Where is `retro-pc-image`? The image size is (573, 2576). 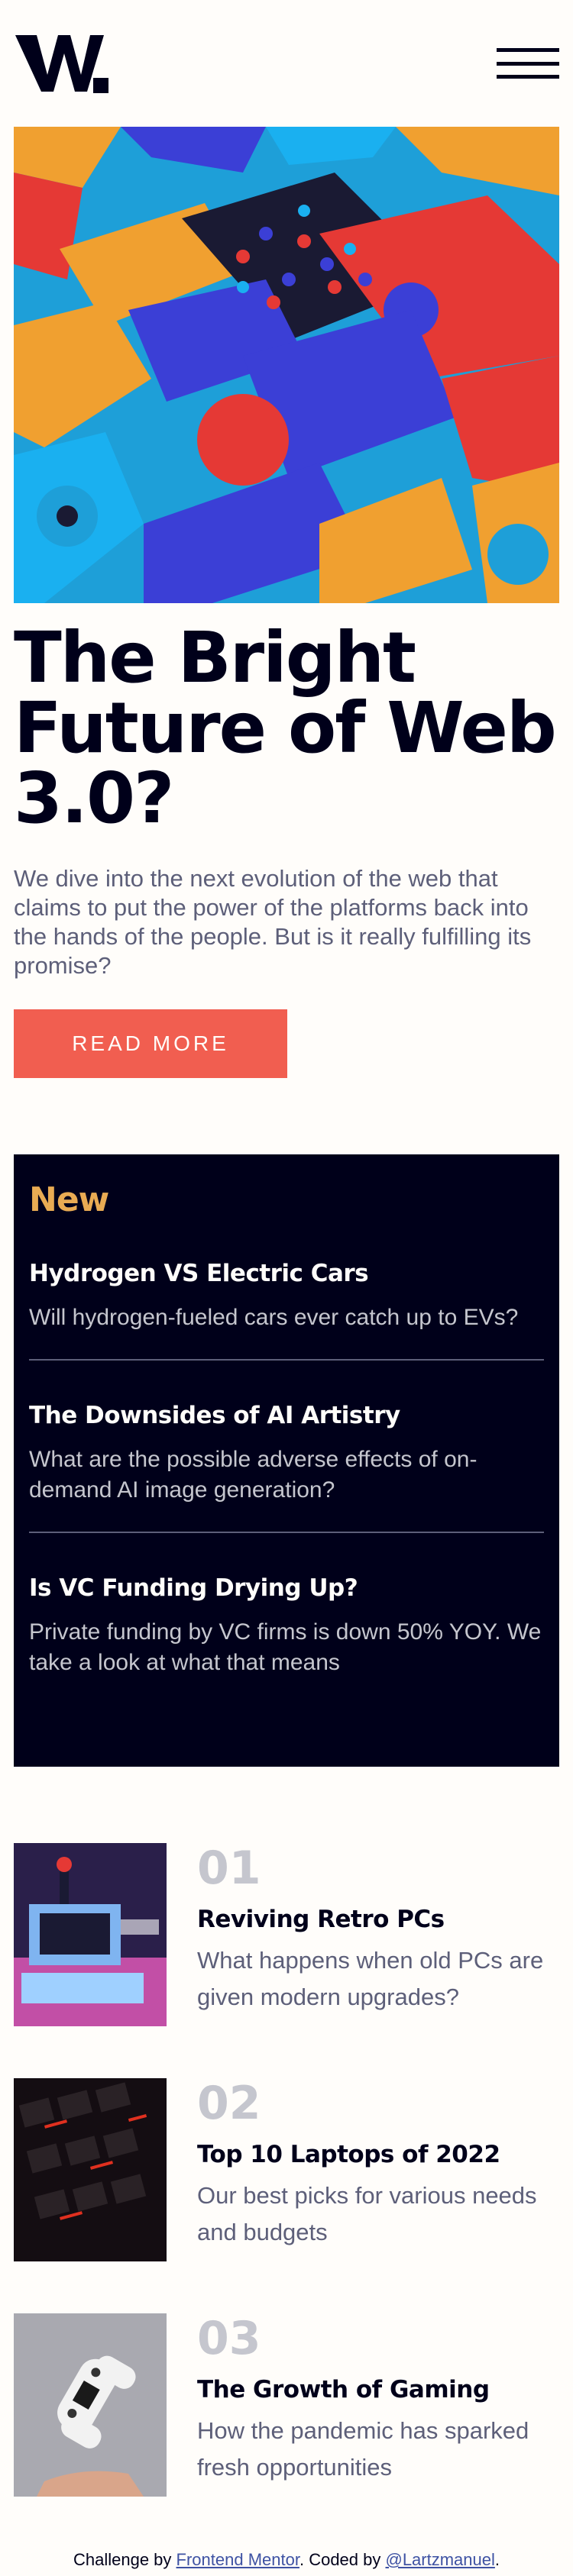 retro-pc-image is located at coordinates (90, 1934).